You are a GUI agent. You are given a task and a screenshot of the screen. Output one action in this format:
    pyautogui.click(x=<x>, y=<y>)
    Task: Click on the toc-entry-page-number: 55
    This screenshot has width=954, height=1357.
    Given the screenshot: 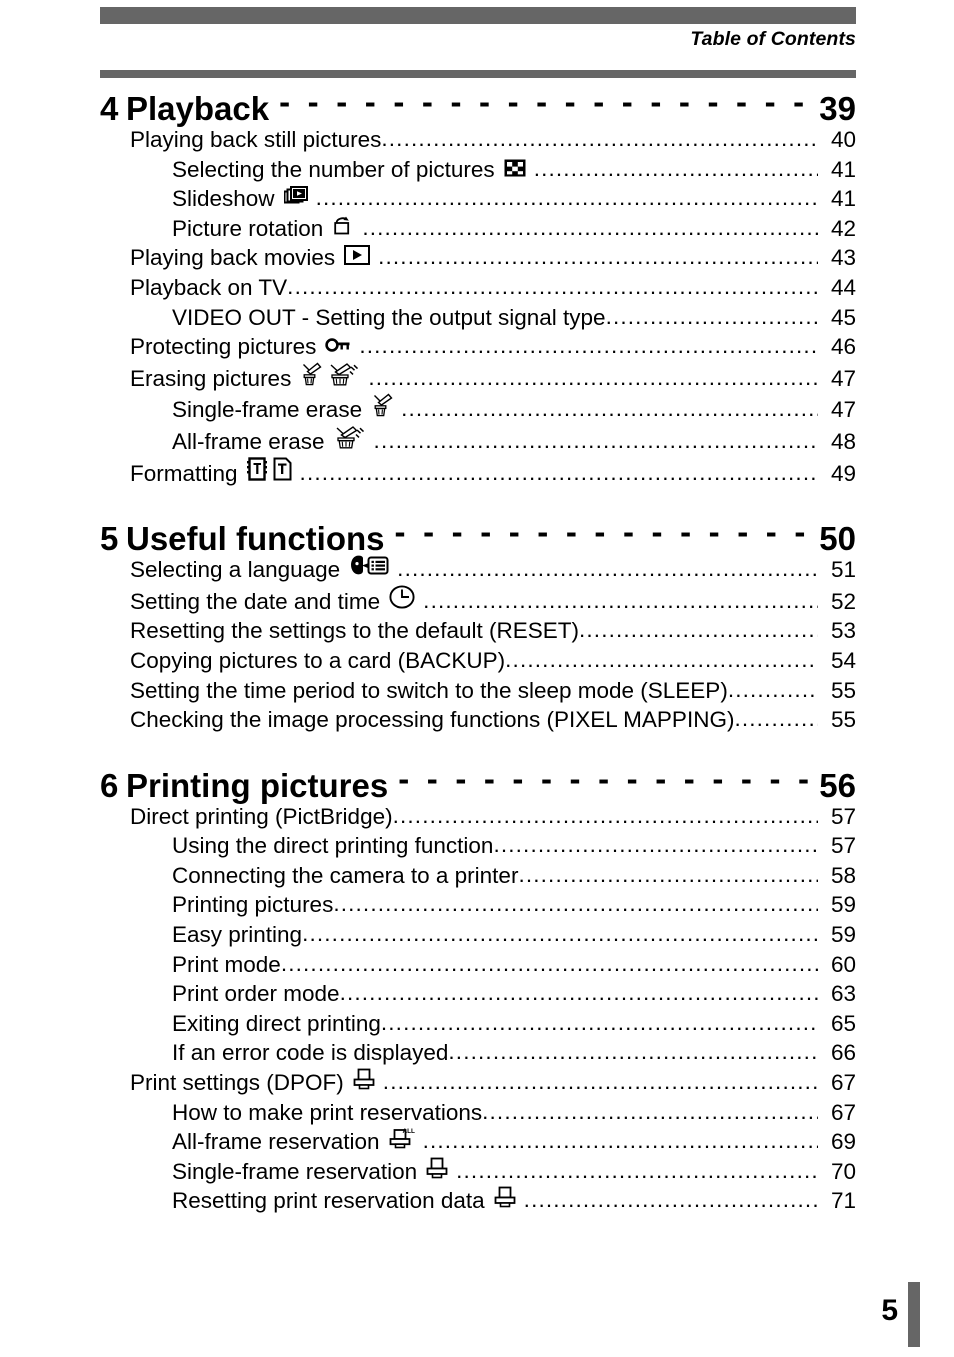 What is the action you would take?
    pyautogui.click(x=843, y=720)
    